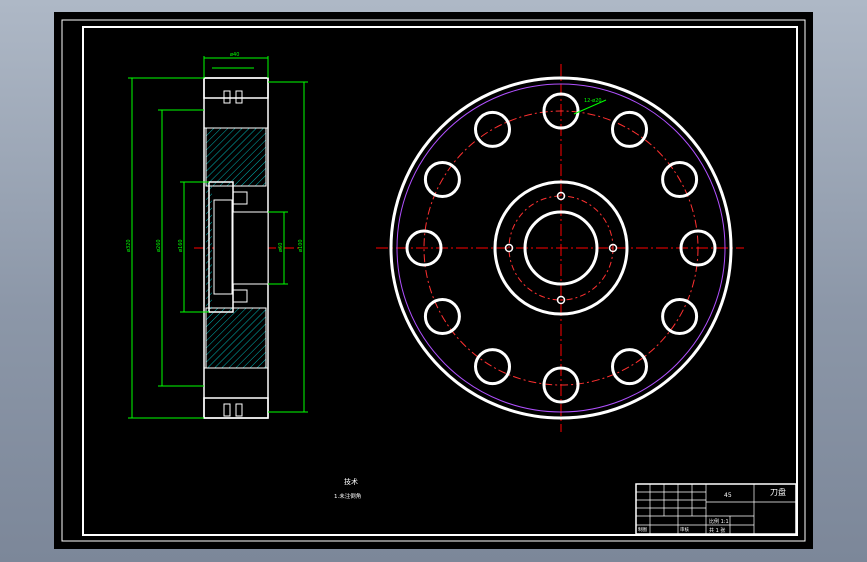 Image resolution: width=867 pixels, height=562 pixels. What do you see at coordinates (250, 248) in the screenshot?
I see `bore-step` at bounding box center [250, 248].